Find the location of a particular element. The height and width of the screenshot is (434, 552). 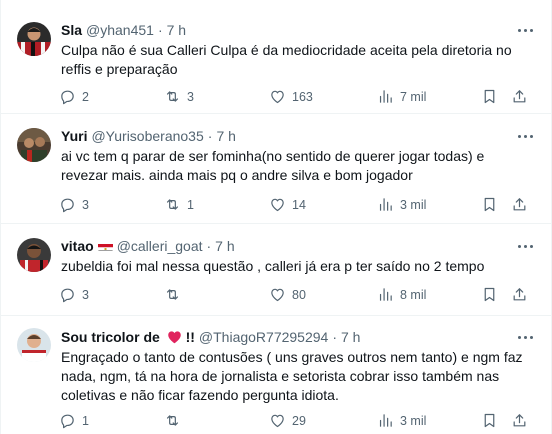

retweet-button: 3 is located at coordinates (179, 96).